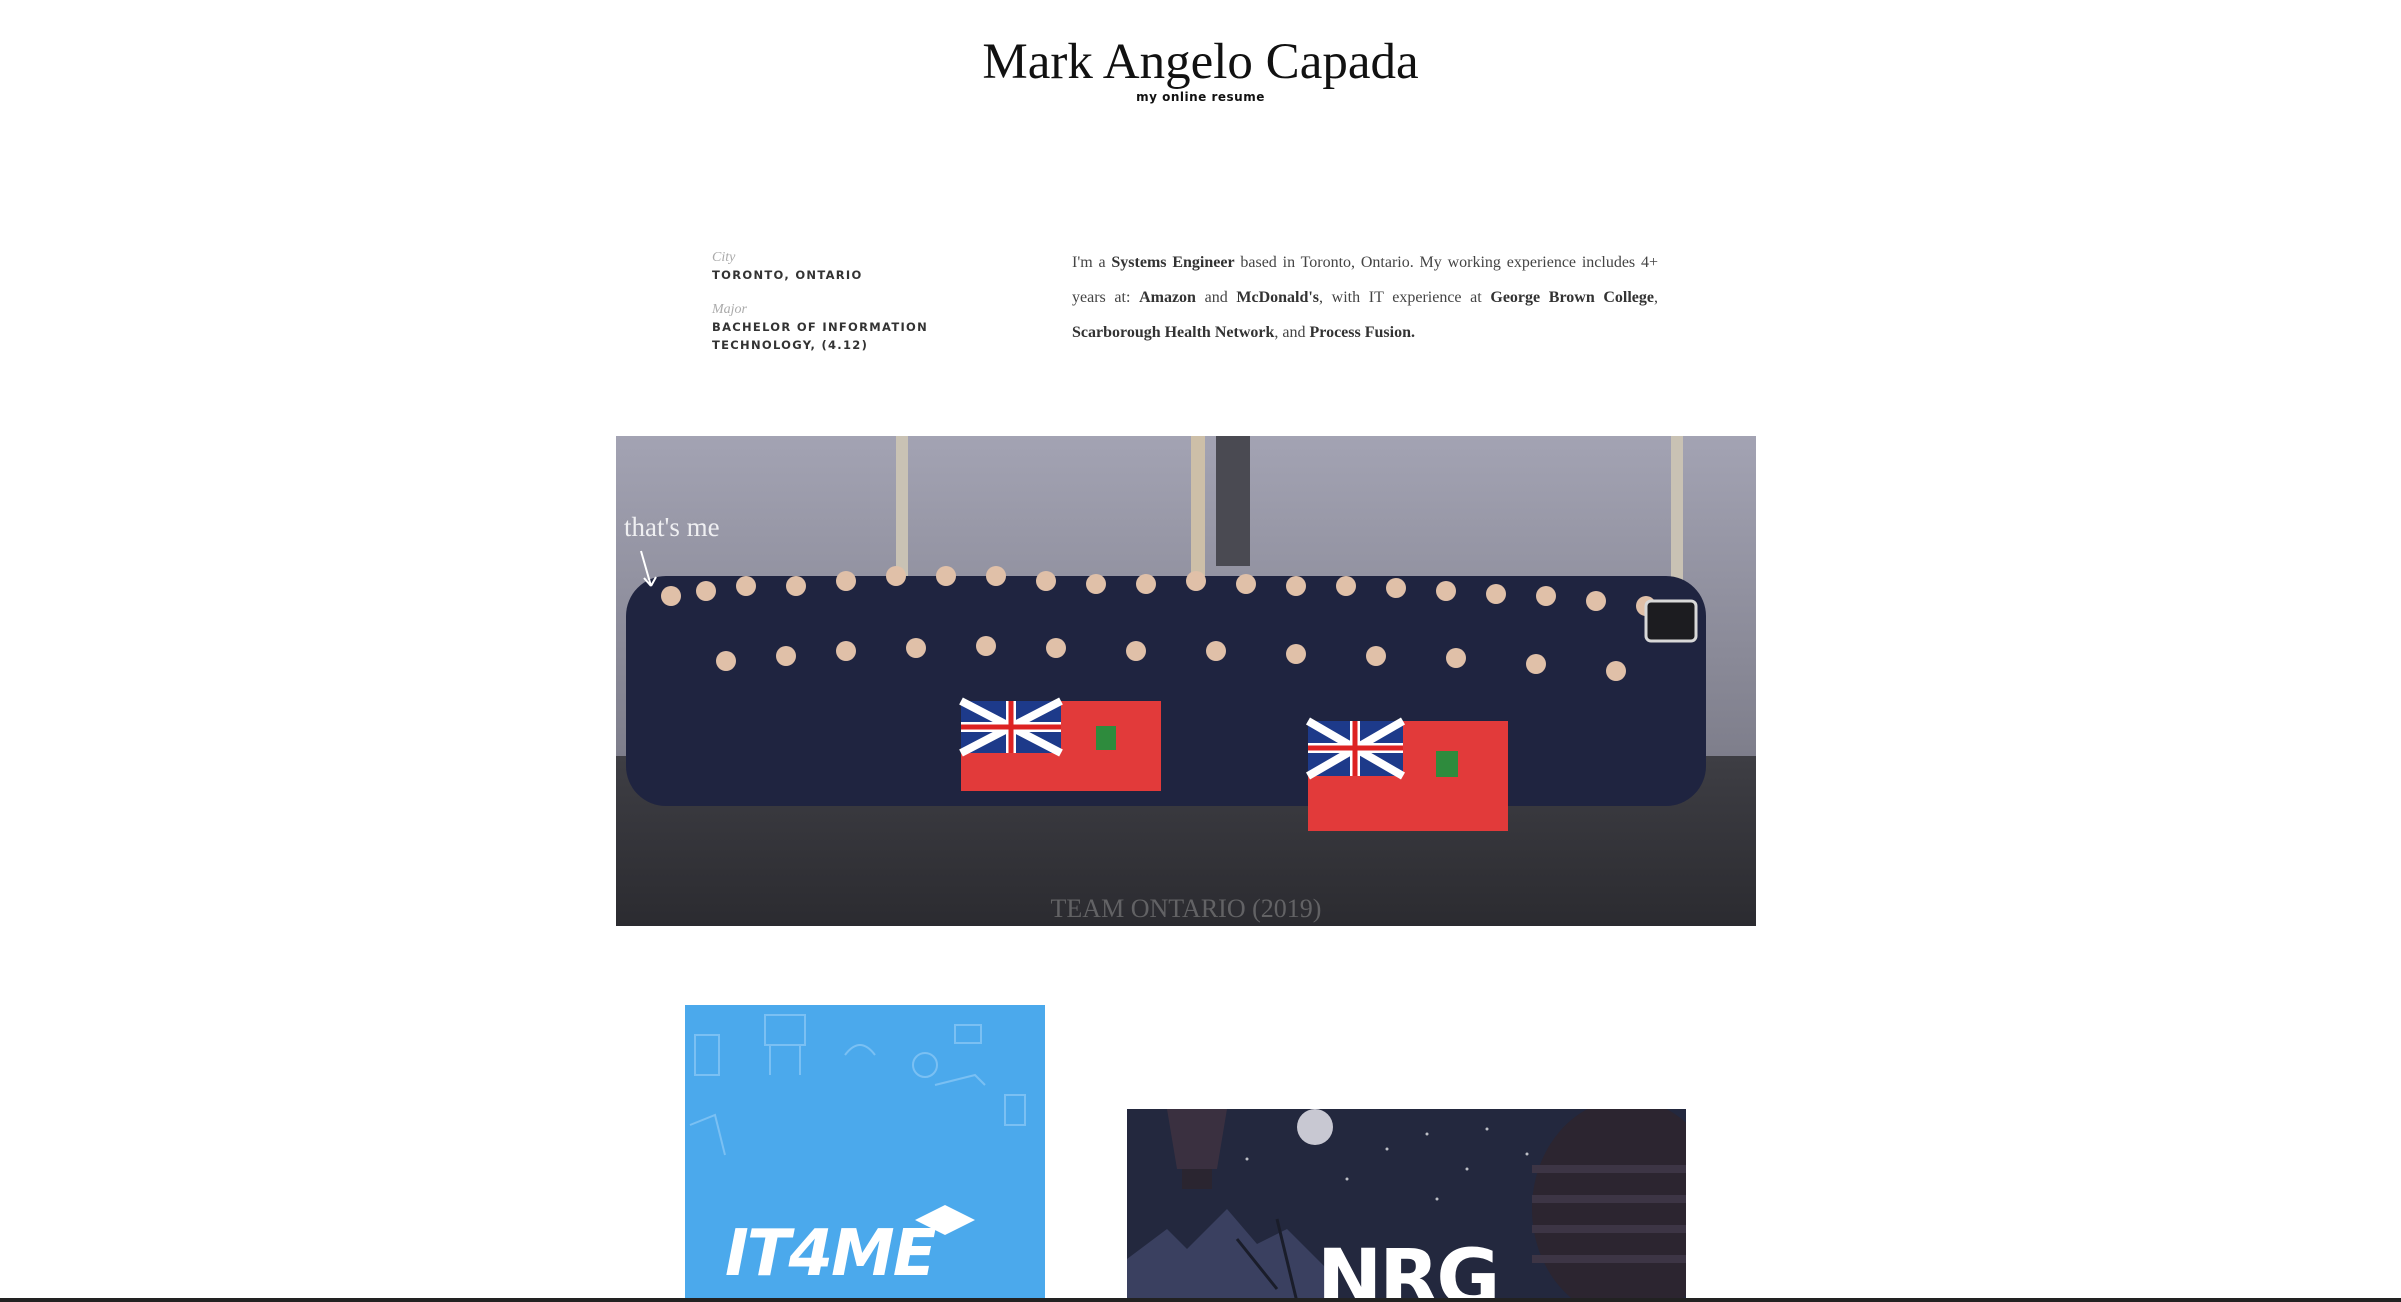 This screenshot has height=1302, width=2401. I want to click on major-label: Major, so click(729, 309).